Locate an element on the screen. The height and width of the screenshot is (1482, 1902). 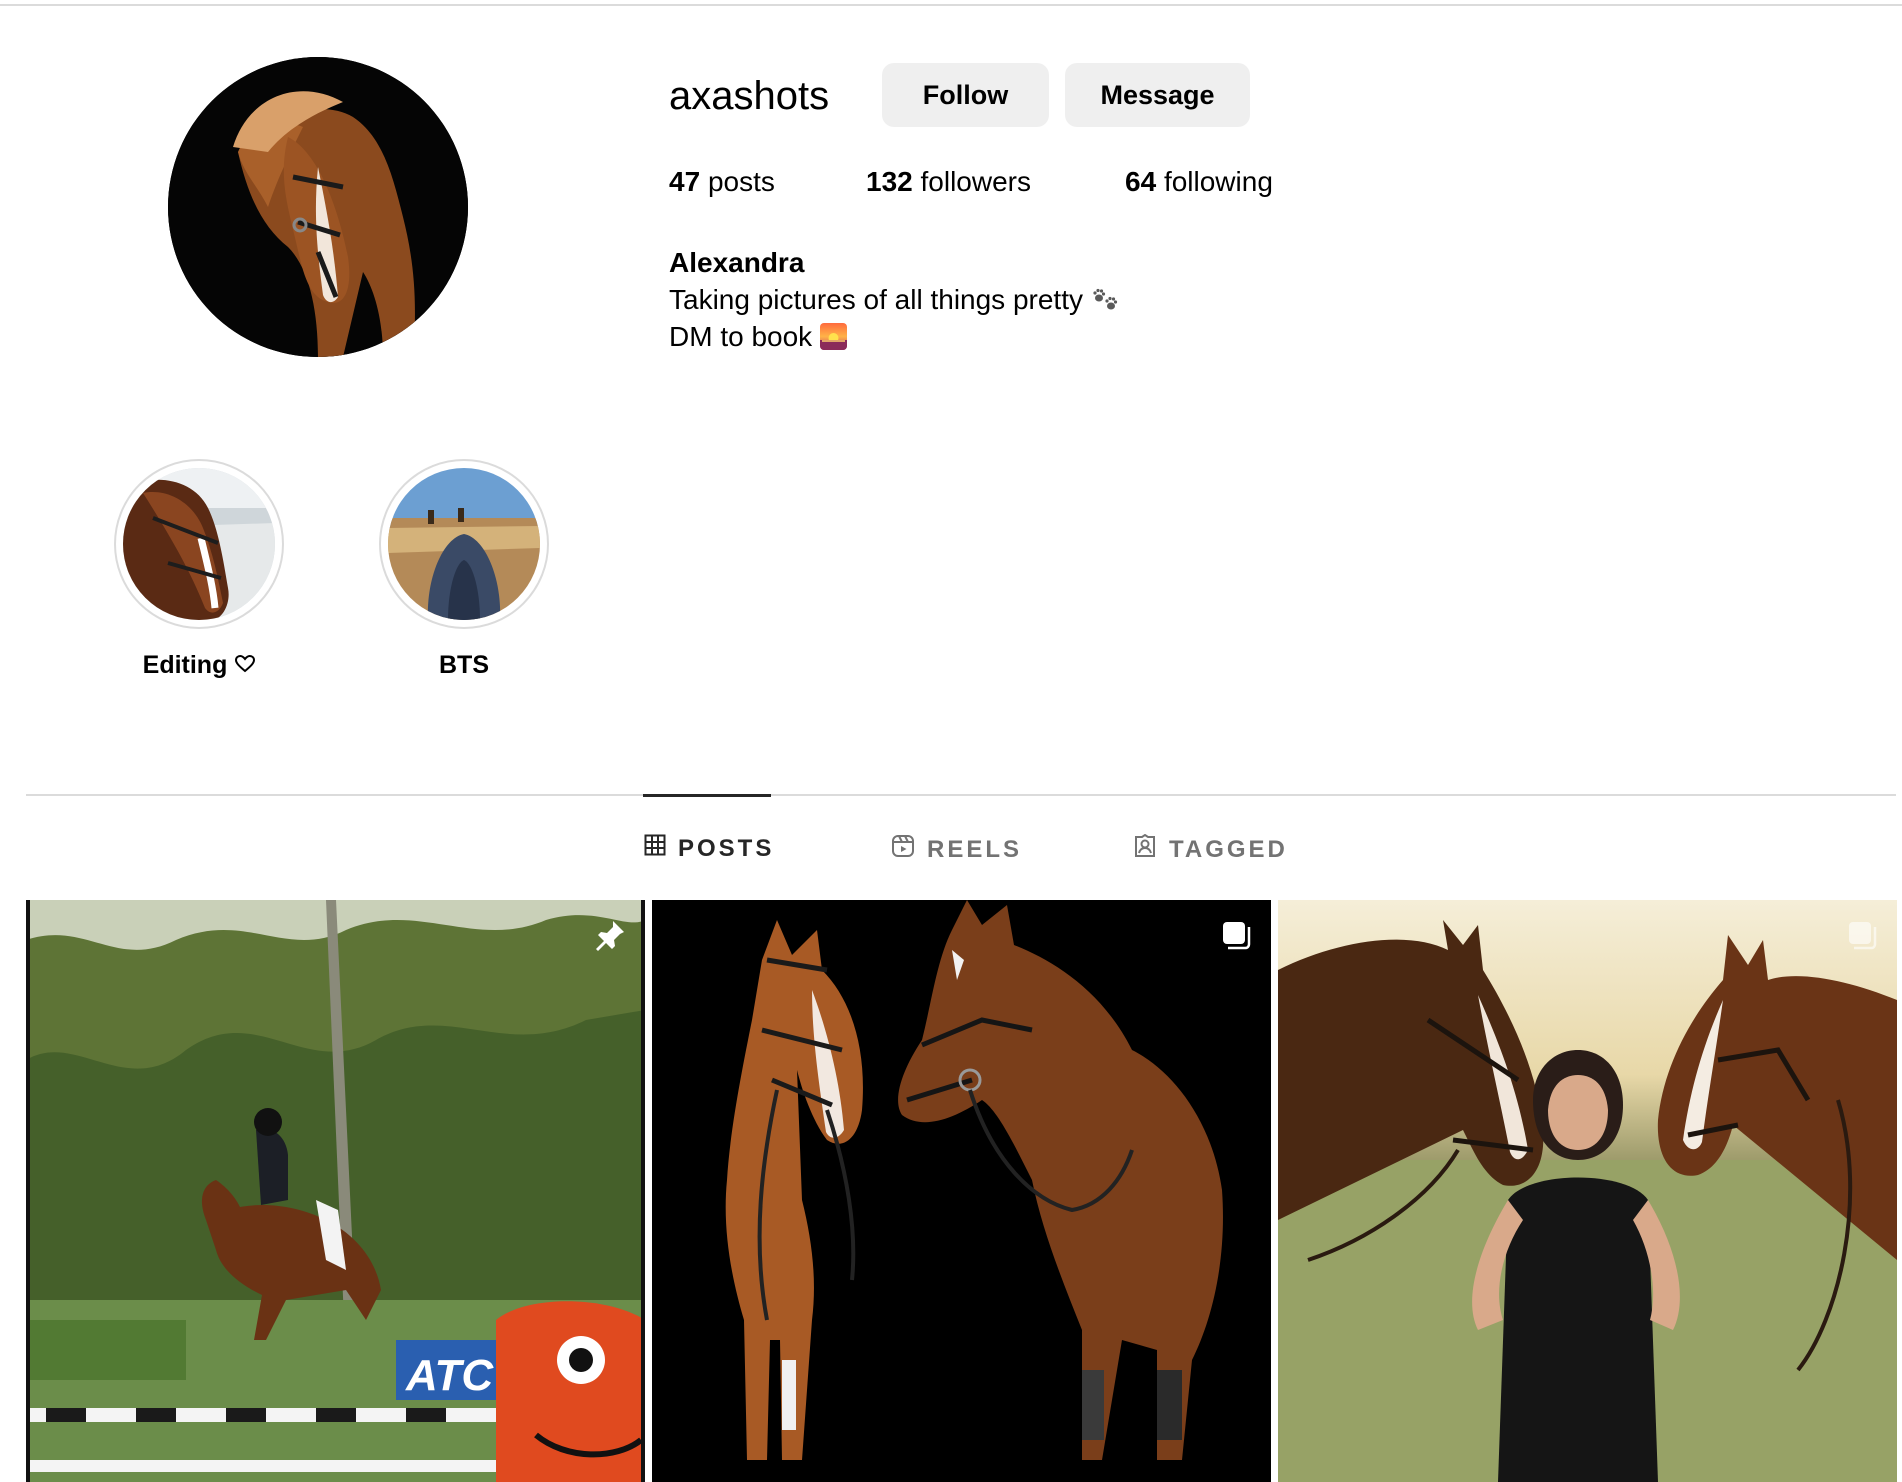
stat-posts: 47 posts is located at coordinates (722, 182).